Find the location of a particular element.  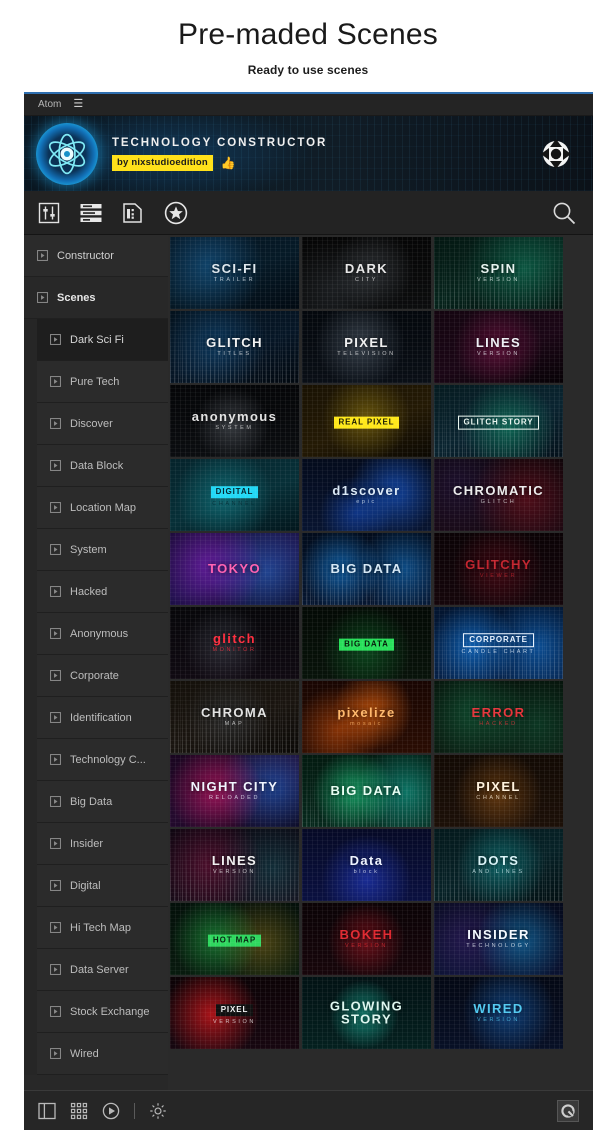

scene-category-identification: Identification is located at coordinates (102, 718).